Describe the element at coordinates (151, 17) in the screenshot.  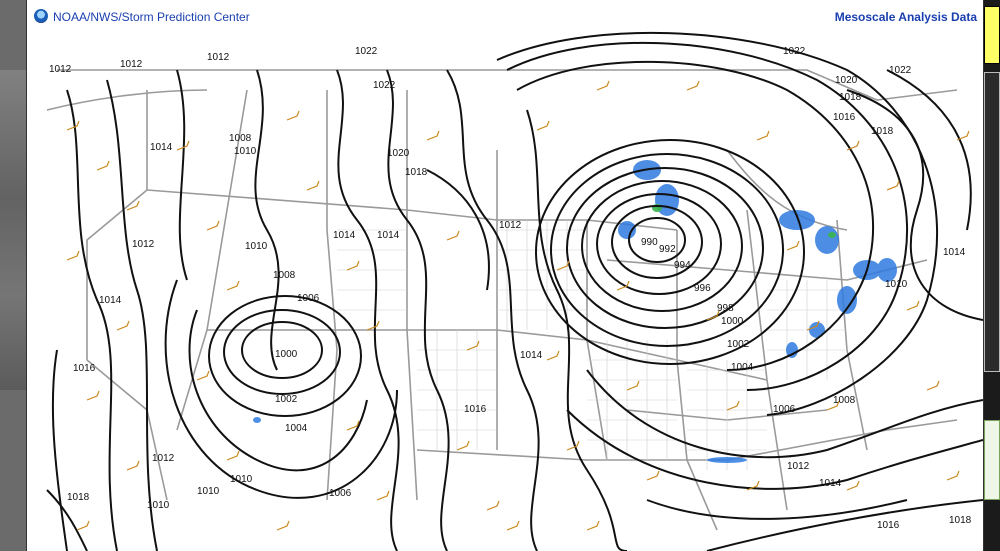
I see `header-title: NOAA/NWS/Storm Prediction Center` at that location.